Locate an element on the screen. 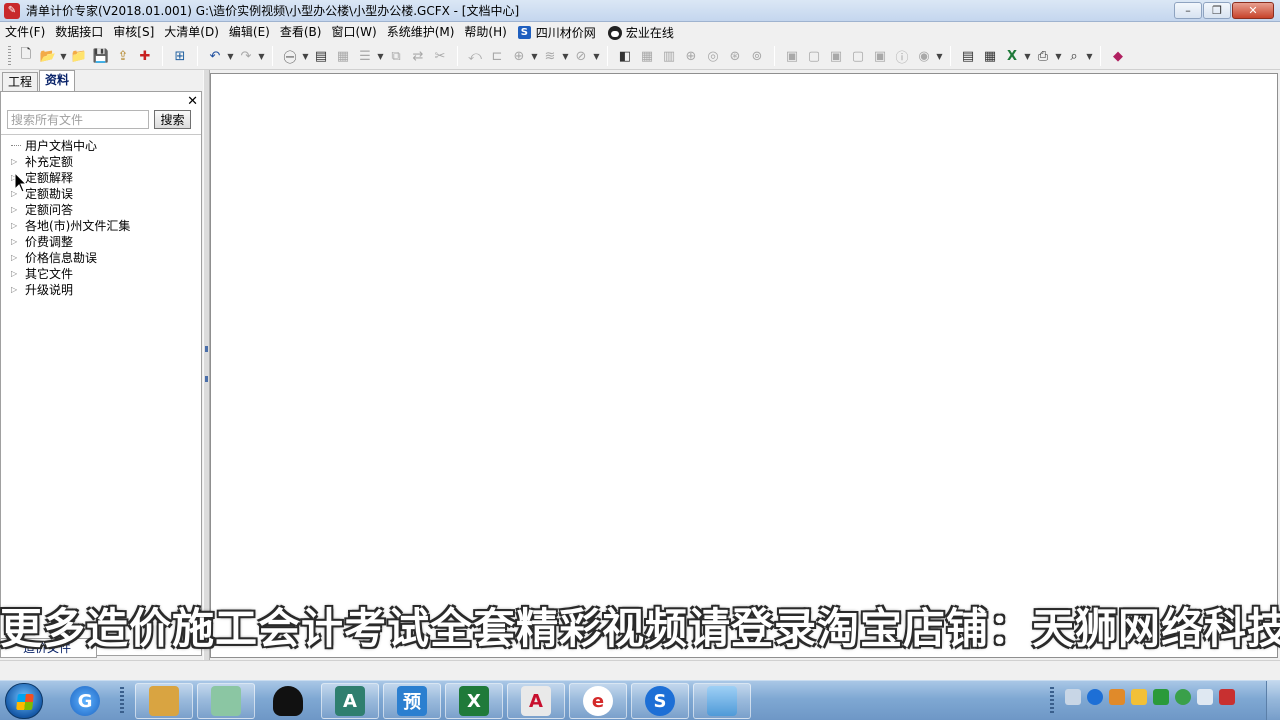  tree-item: 用户文档中心 is located at coordinates (70, 145).